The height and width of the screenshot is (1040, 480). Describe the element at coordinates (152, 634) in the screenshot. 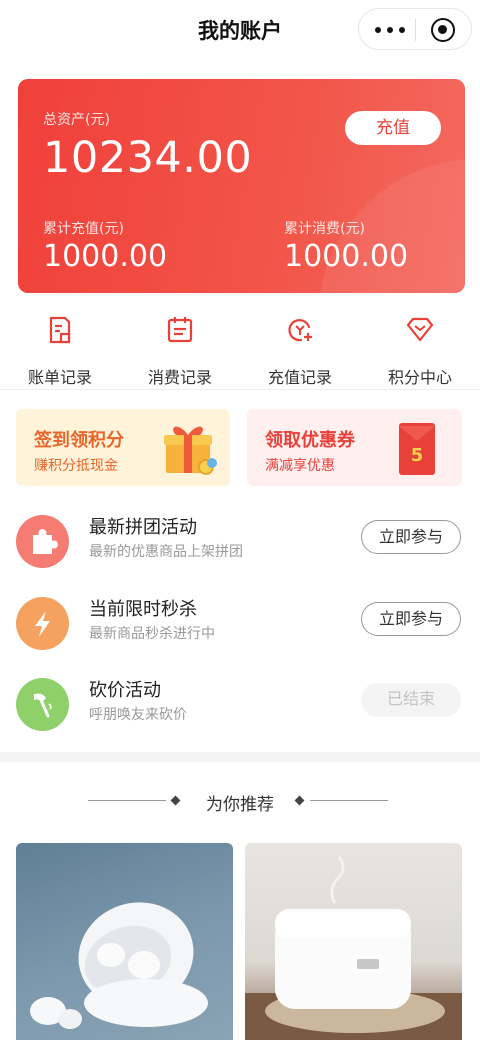

I see `activity-subtitle: 最新商品秒杀进行中` at that location.